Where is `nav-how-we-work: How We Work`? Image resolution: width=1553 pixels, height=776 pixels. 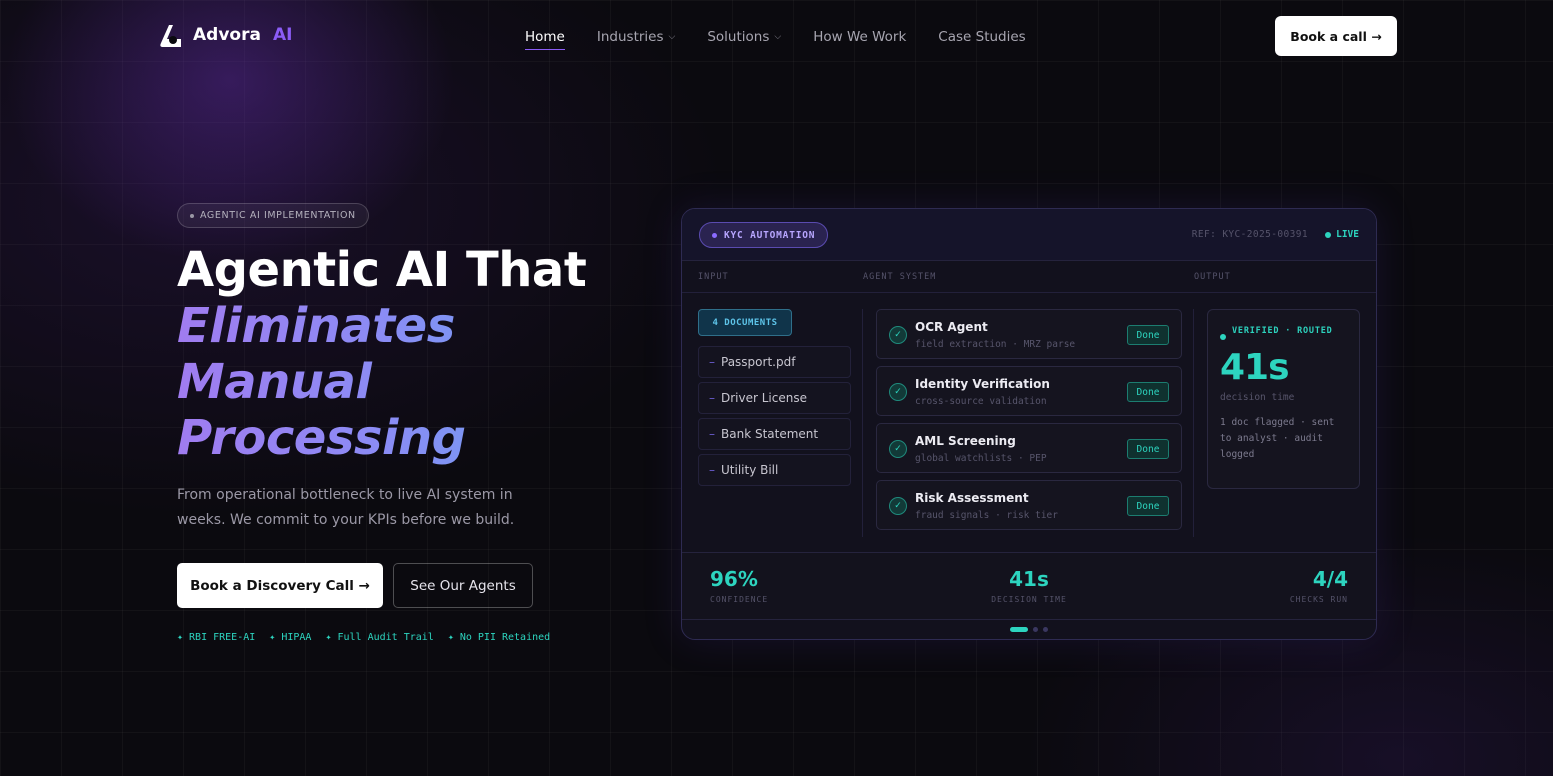 nav-how-we-work: How We Work is located at coordinates (859, 37).